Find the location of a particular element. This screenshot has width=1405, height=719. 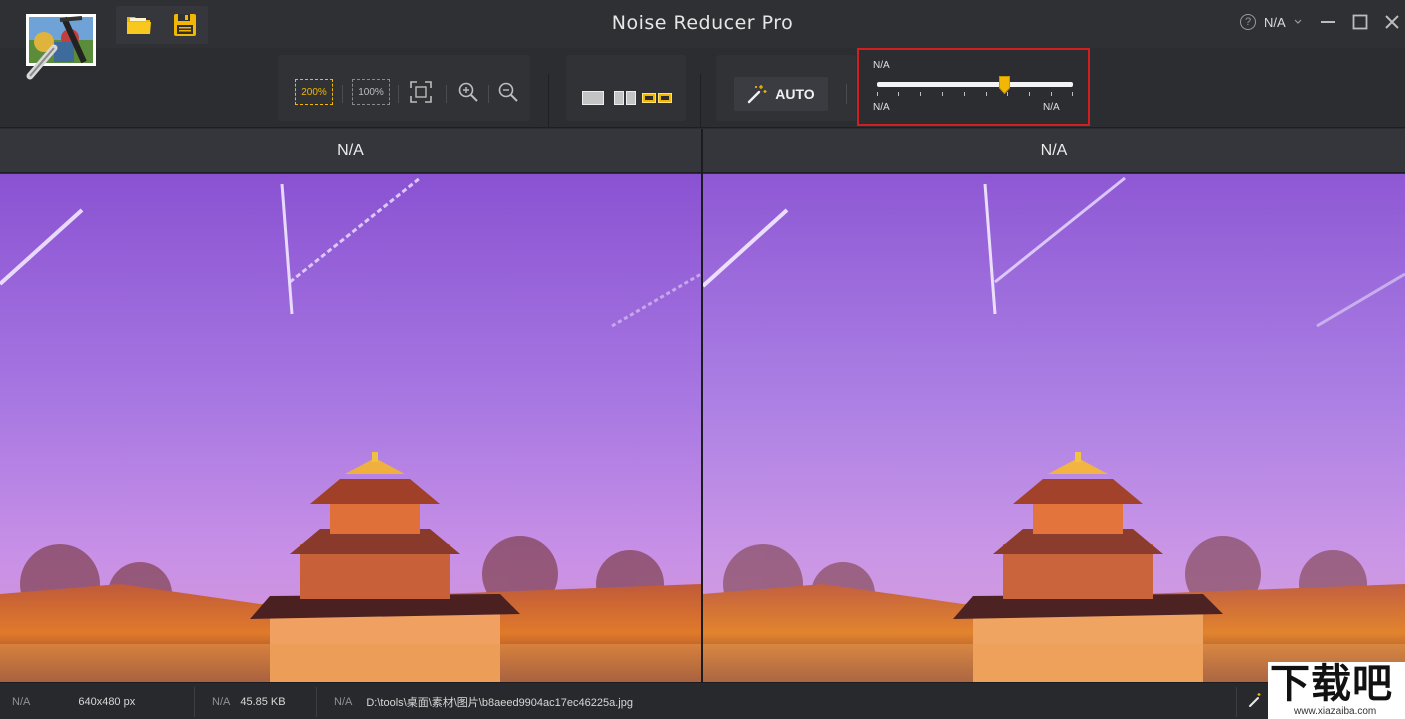

close-icon is located at coordinates (1392, 22).